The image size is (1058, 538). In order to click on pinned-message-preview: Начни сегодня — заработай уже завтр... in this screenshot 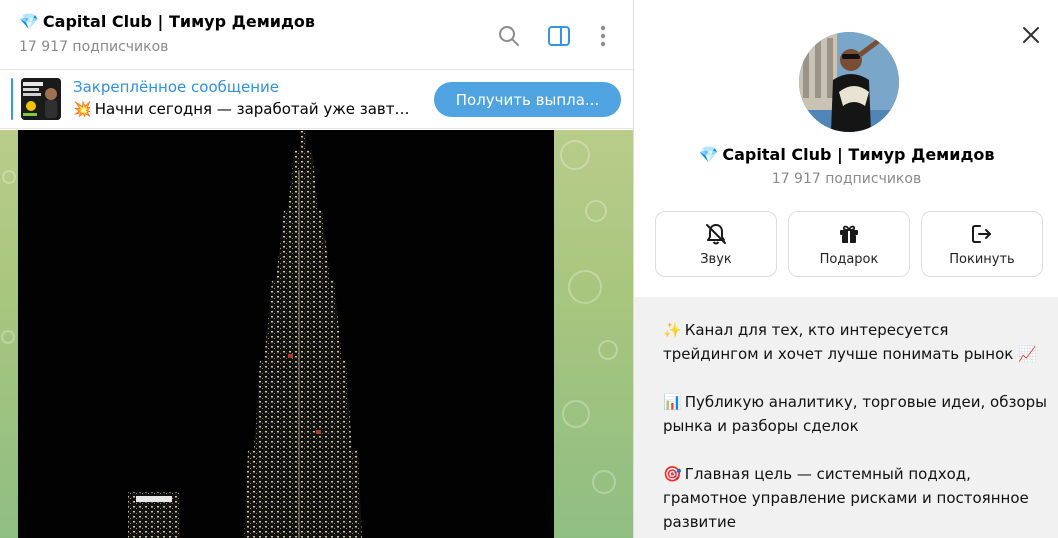, I will do `click(256, 109)`.